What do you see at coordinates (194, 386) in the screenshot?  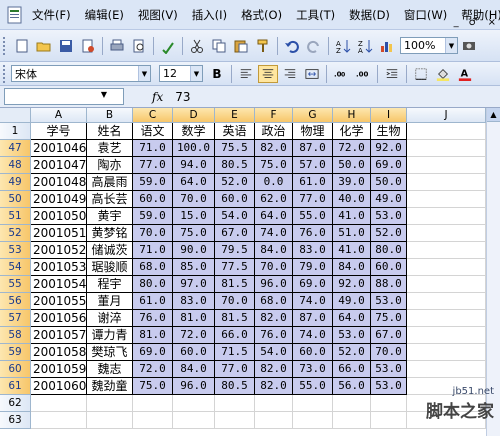 I see `cell-d: 96.0` at bounding box center [194, 386].